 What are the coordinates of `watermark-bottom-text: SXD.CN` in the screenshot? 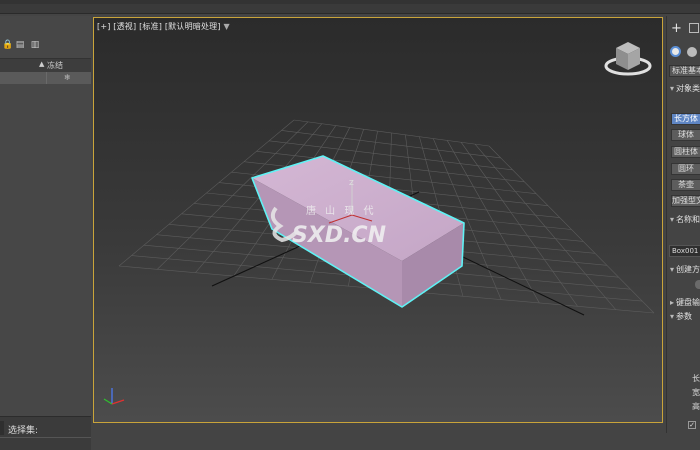 It's located at (339, 235).